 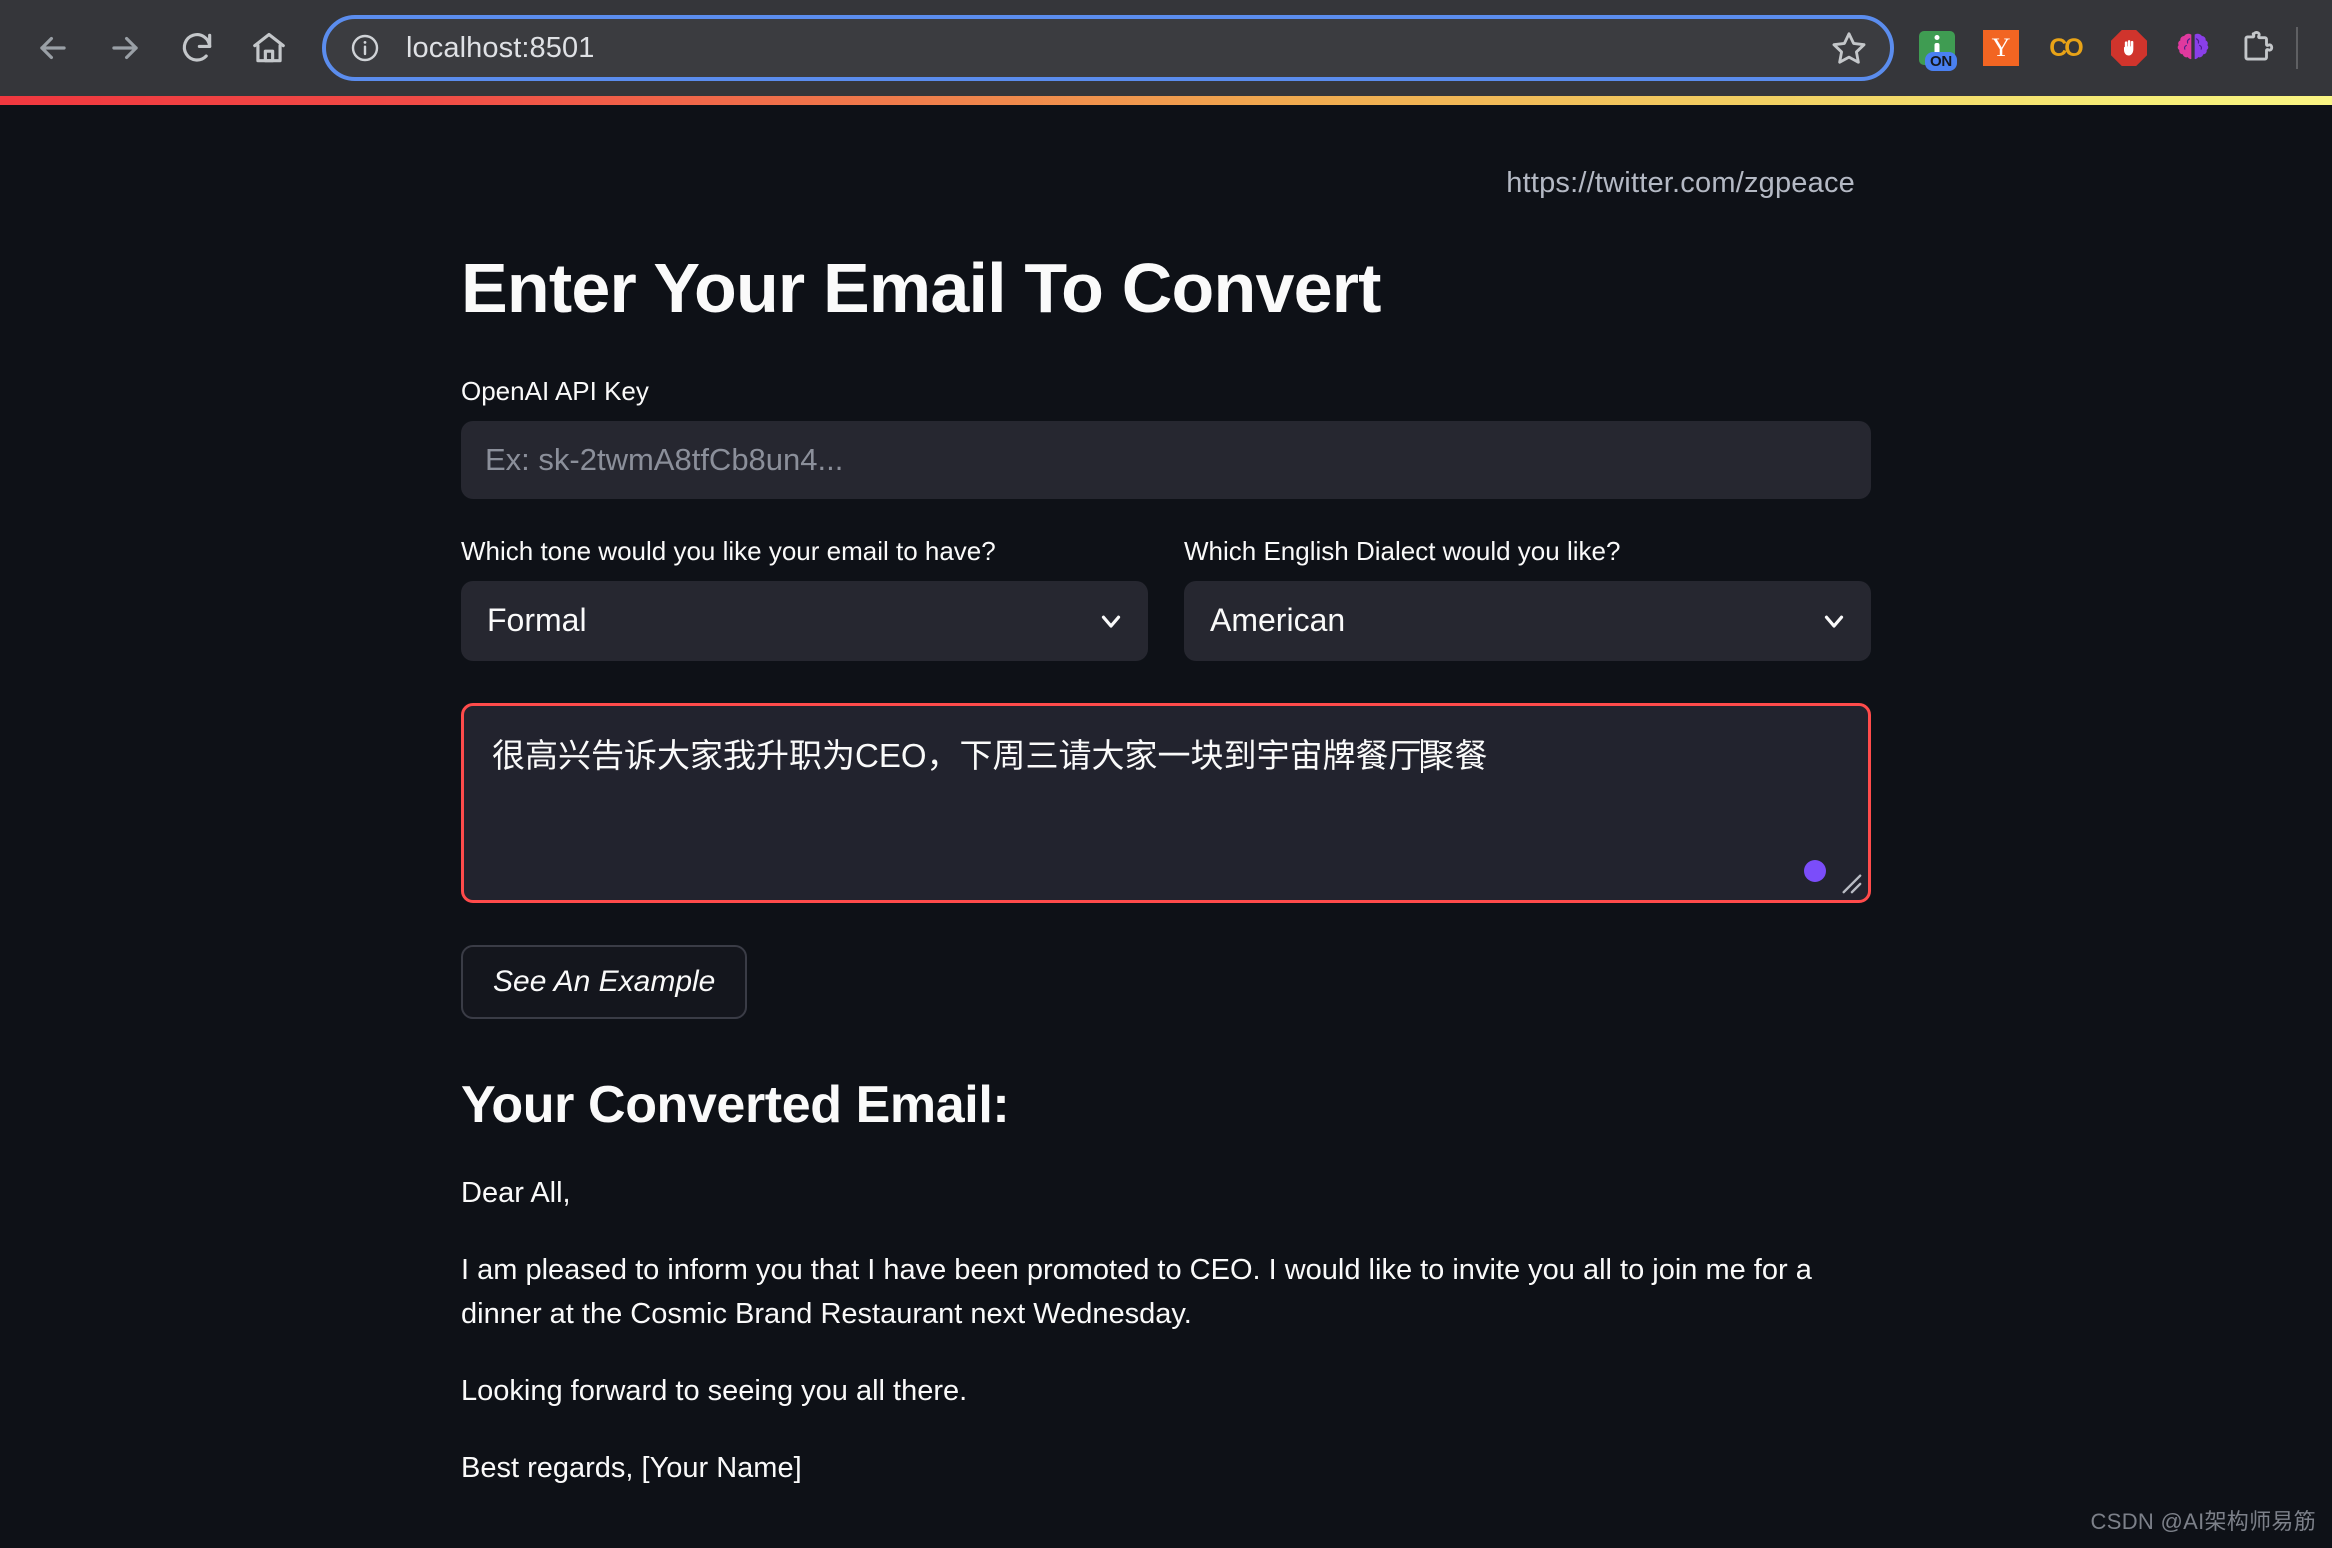 What do you see at coordinates (500, 47) in the screenshot?
I see `url-text: localhost:8501` at bounding box center [500, 47].